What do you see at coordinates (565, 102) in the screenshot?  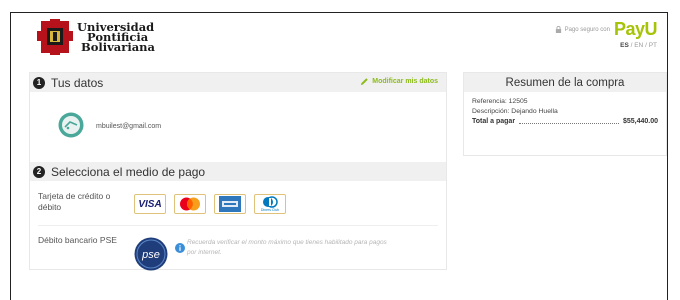 I see `reference-row: Referencia: 12505` at bounding box center [565, 102].